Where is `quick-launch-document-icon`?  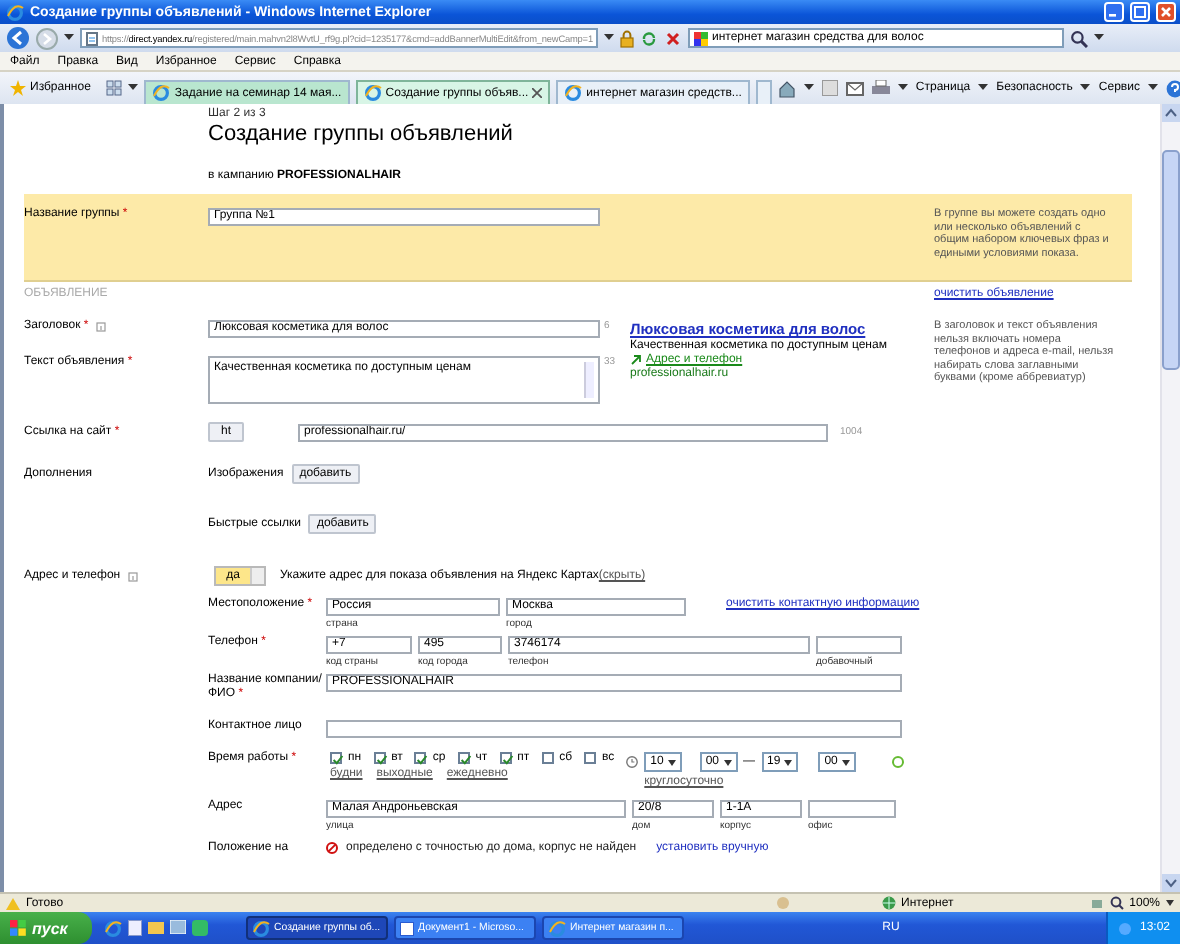
quick-launch-document-icon is located at coordinates (135, 927).